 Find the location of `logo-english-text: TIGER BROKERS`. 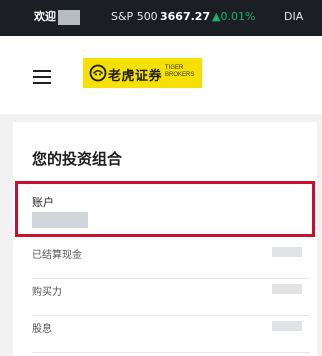

logo-english-text: TIGER BROKERS is located at coordinates (180, 71).